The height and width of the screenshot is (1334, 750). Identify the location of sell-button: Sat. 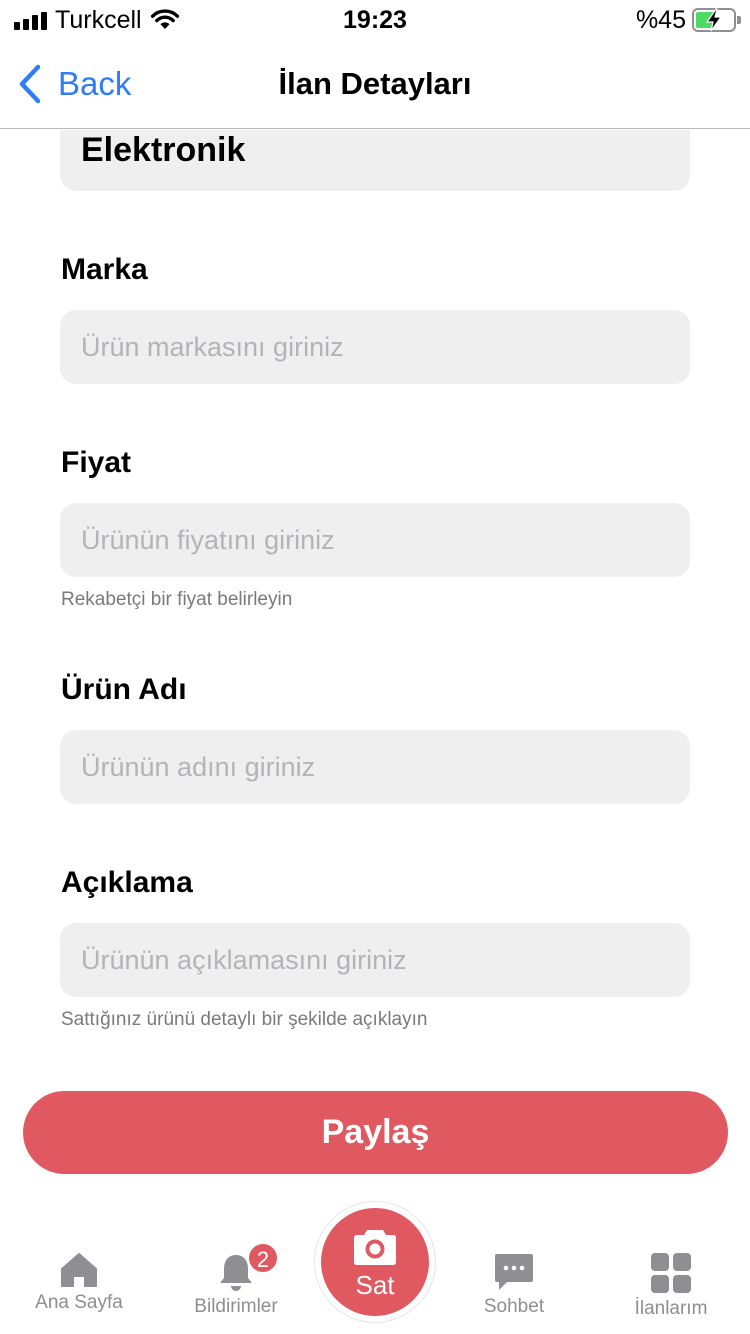
(375, 1262).